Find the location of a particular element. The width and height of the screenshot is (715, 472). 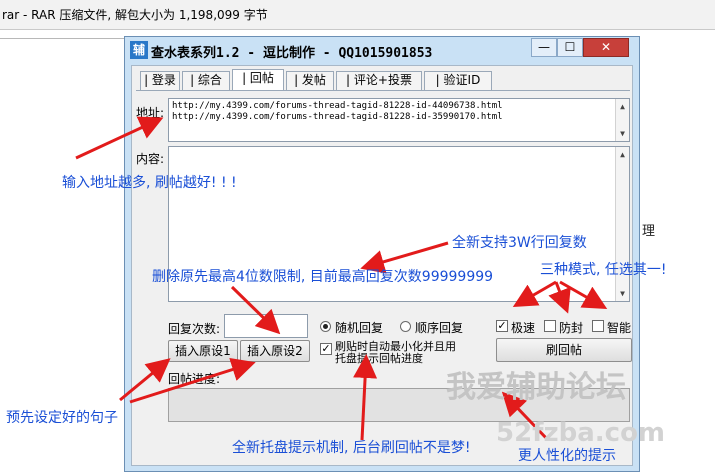

tab-reply: | 回帖 is located at coordinates (258, 80).